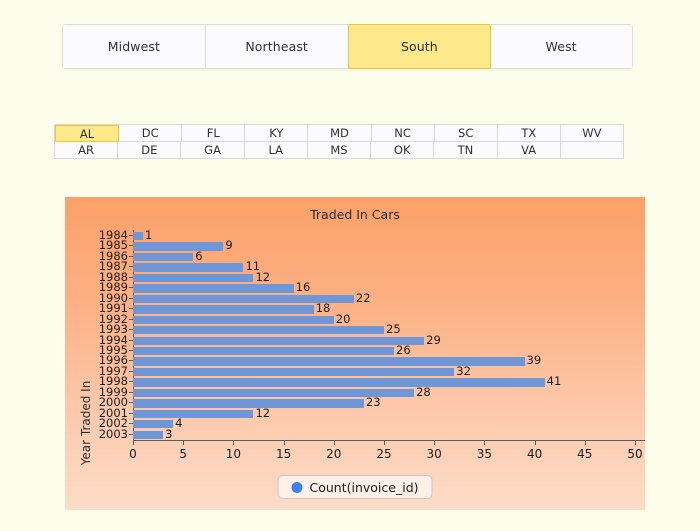 The height and width of the screenshot is (531, 700). I want to click on state-cell-empty, so click(591, 150).